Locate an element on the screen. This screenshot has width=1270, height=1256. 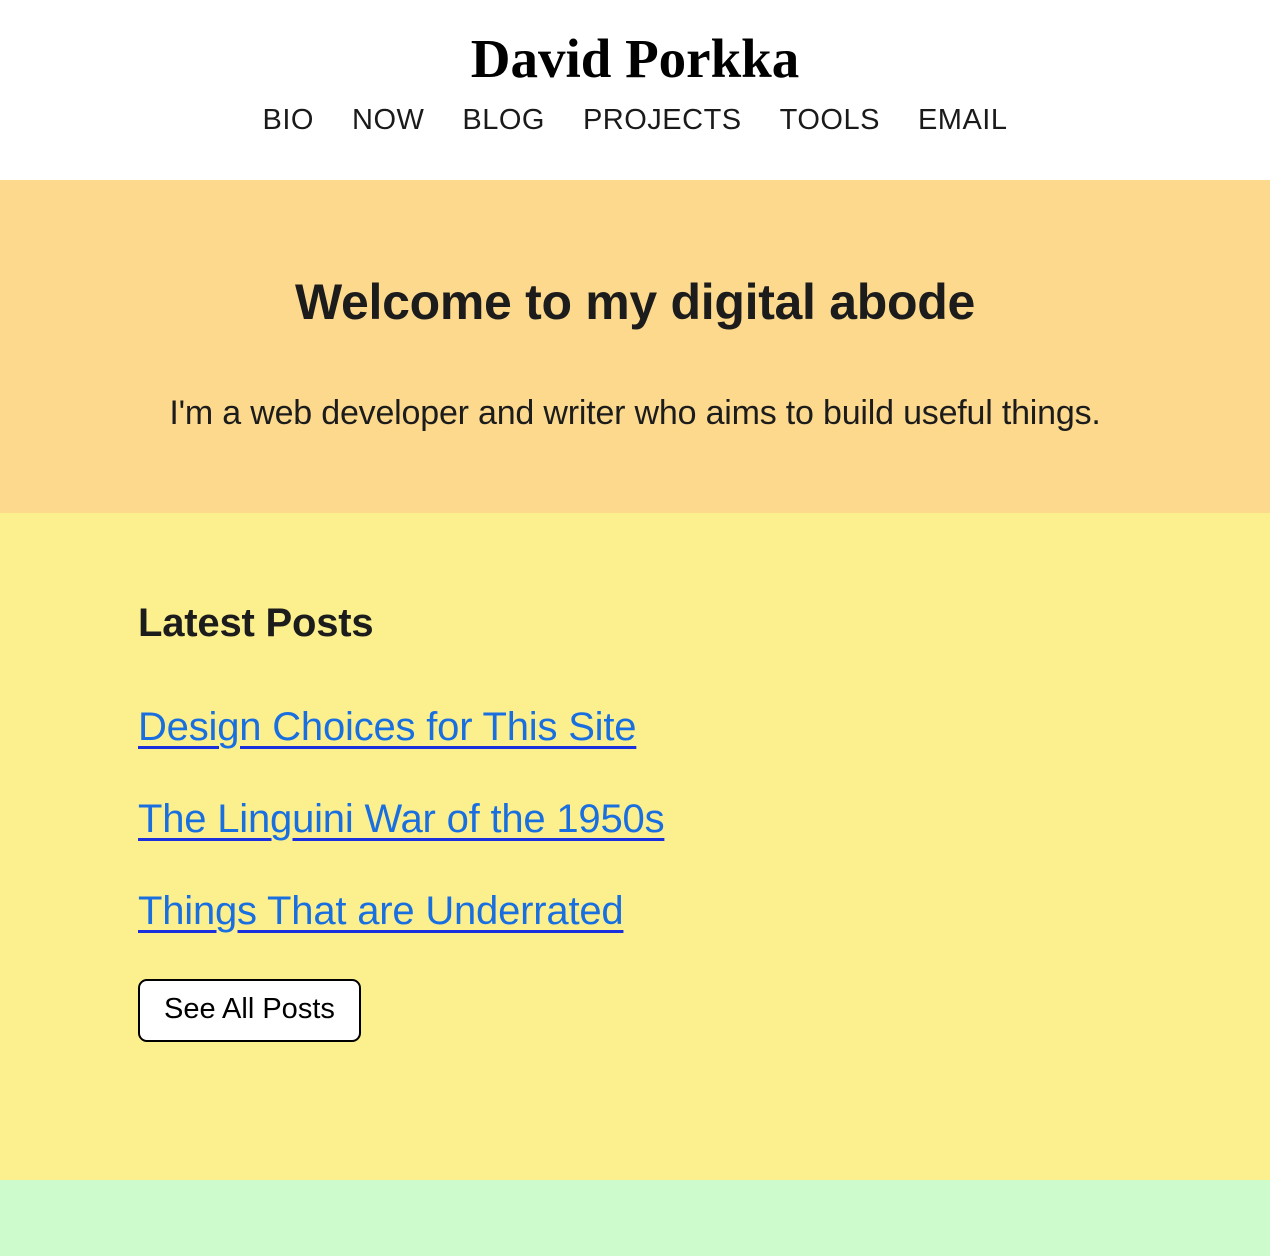
list-item: The Linguini War of the 1950s is located at coordinates (401, 819).